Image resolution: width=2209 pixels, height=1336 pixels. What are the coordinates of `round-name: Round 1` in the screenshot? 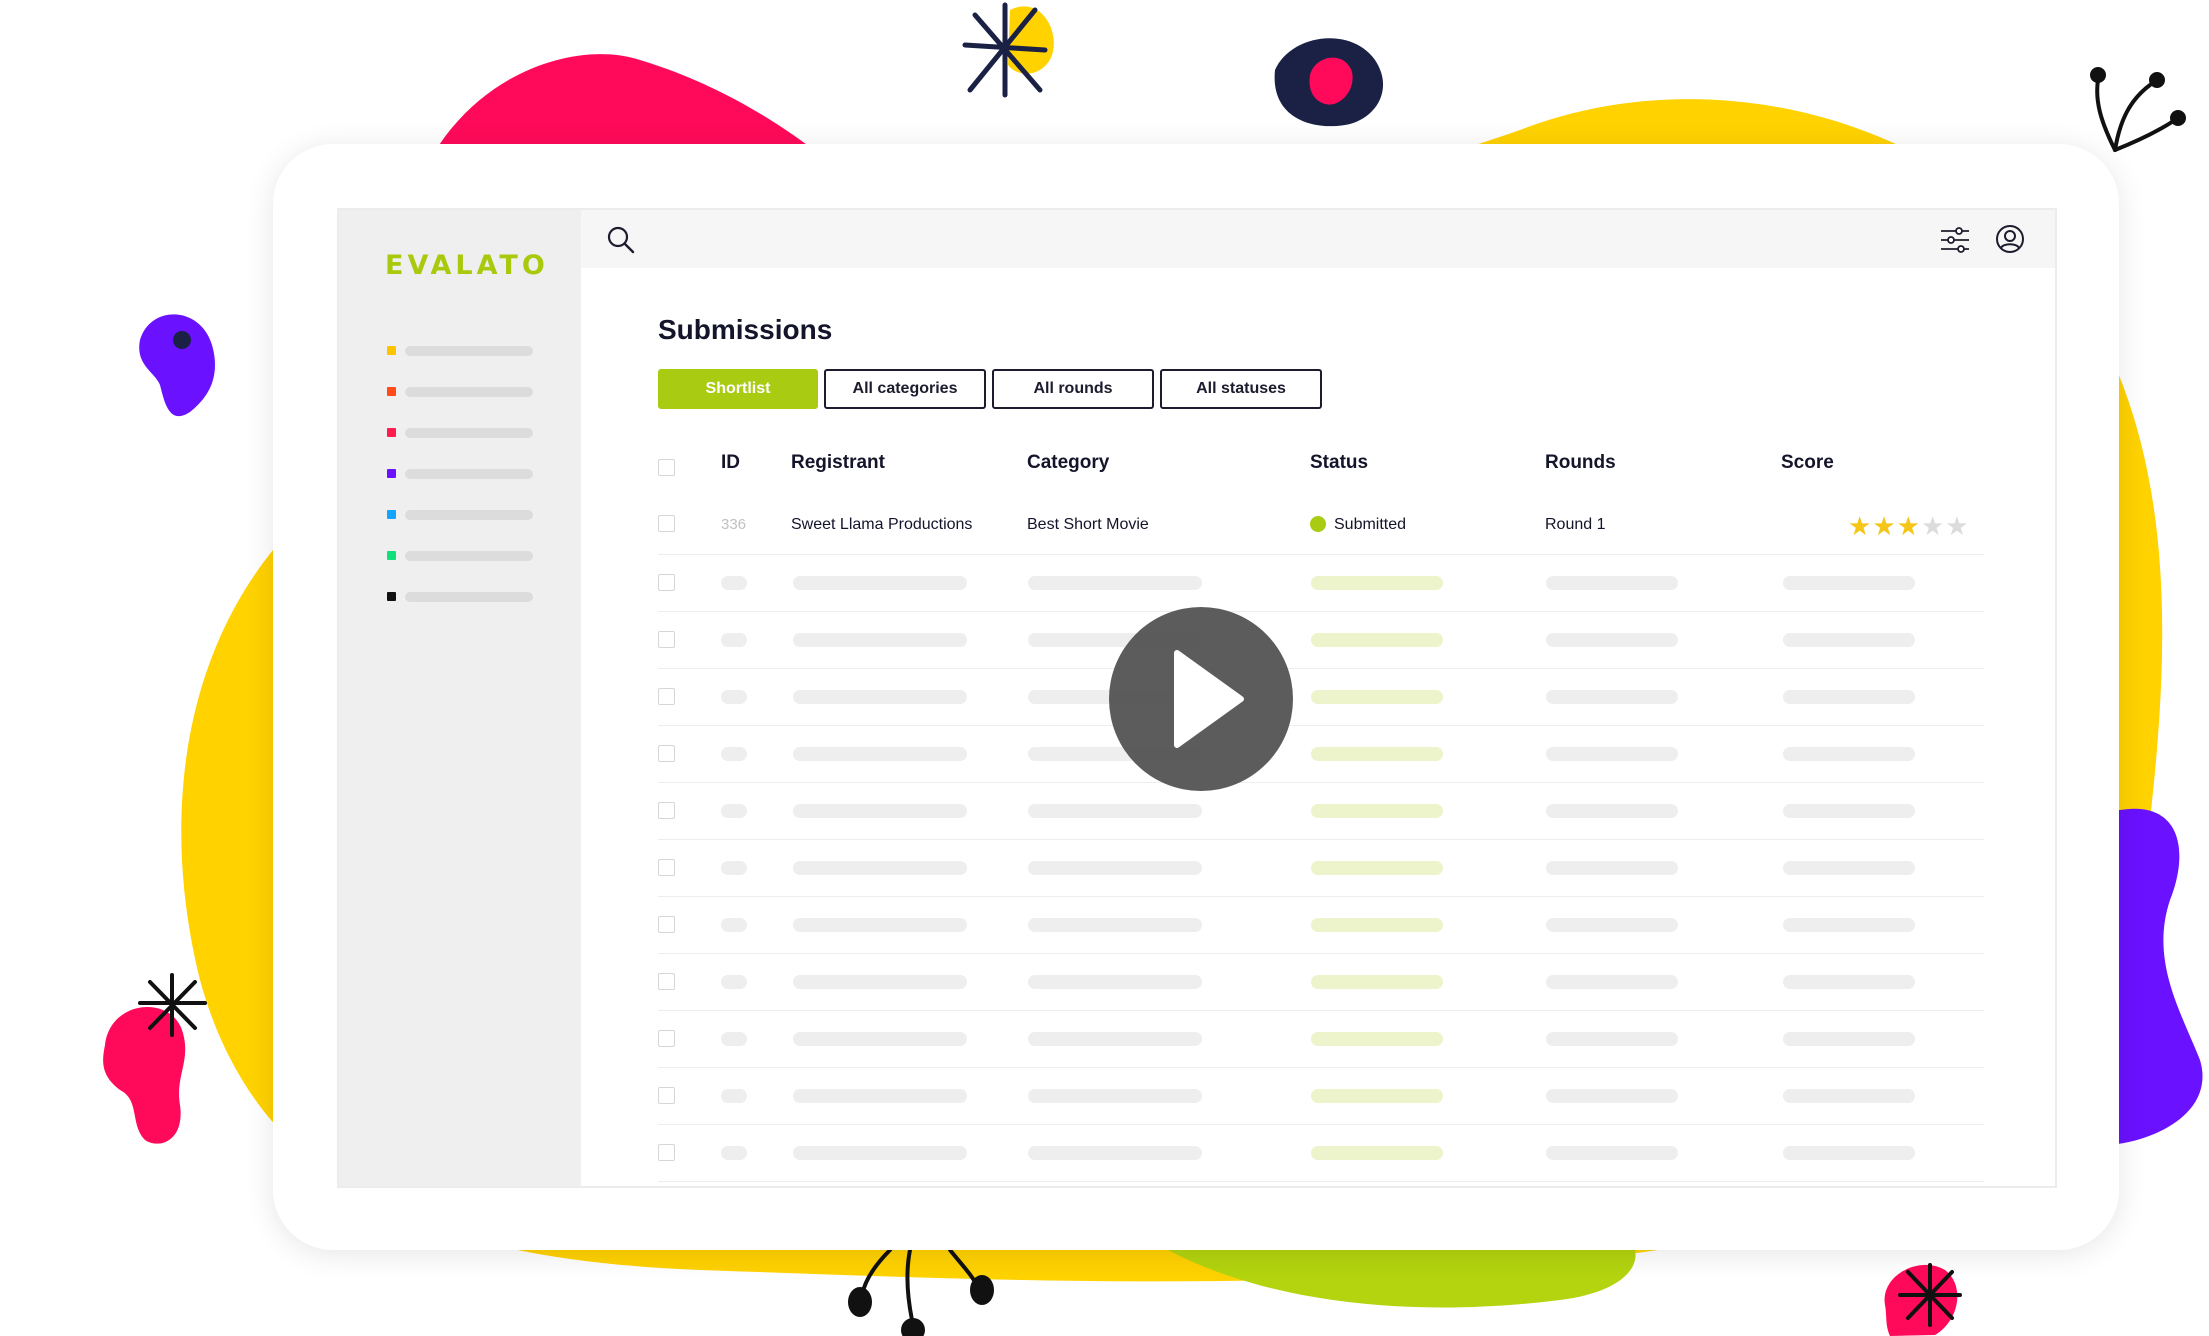 It's located at (1575, 524).